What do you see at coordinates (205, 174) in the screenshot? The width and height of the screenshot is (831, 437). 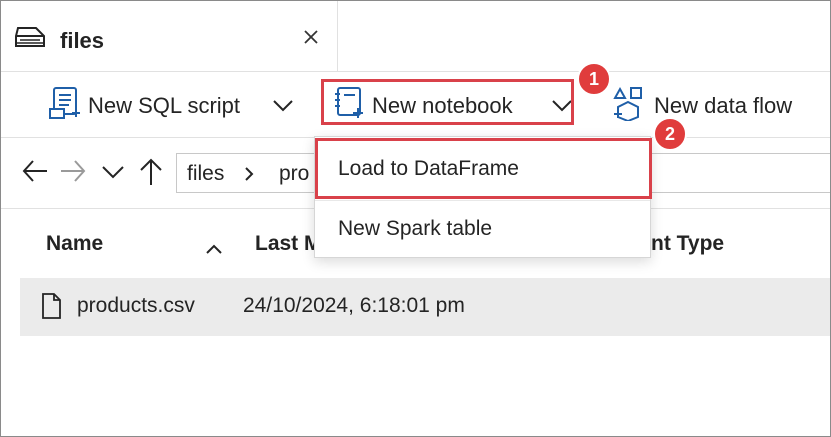 I see `breadcrumb-item: files` at bounding box center [205, 174].